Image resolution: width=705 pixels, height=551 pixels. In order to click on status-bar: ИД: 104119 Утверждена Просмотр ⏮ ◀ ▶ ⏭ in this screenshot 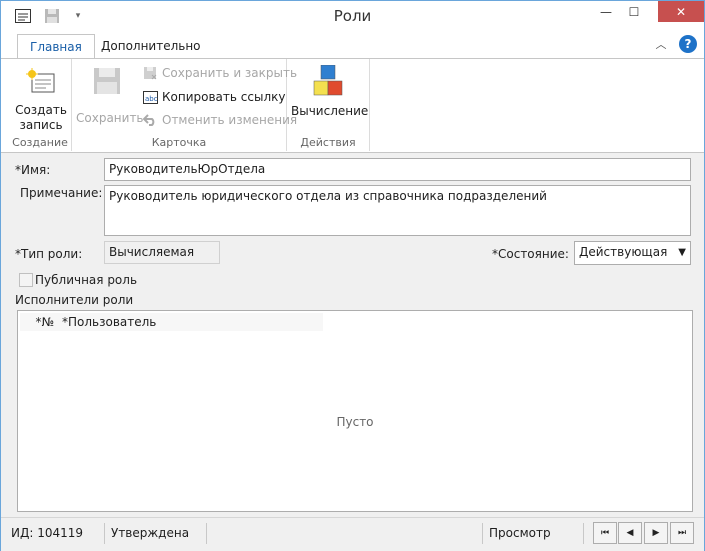, I will do `click(352, 534)`.